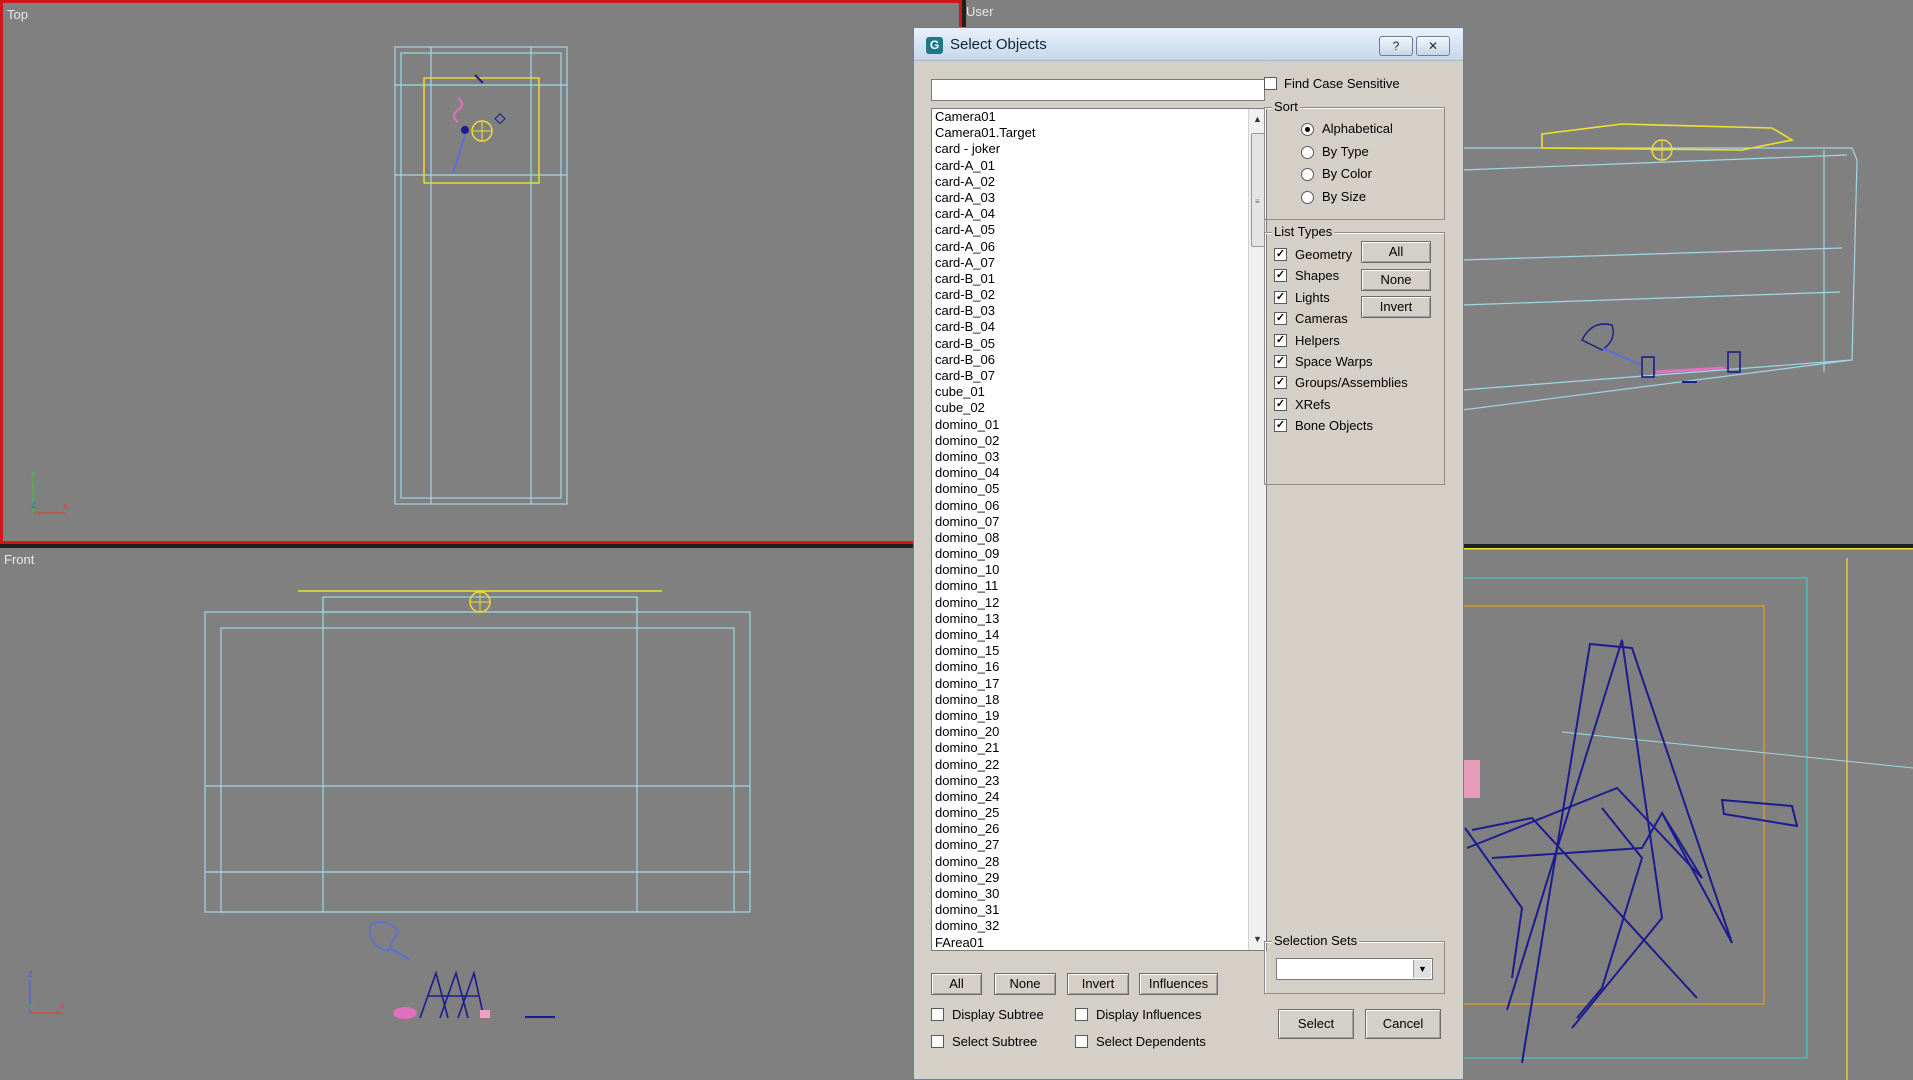 Image resolution: width=1913 pixels, height=1080 pixels. What do you see at coordinates (1025, 984) in the screenshot?
I see `select-none-button: None` at bounding box center [1025, 984].